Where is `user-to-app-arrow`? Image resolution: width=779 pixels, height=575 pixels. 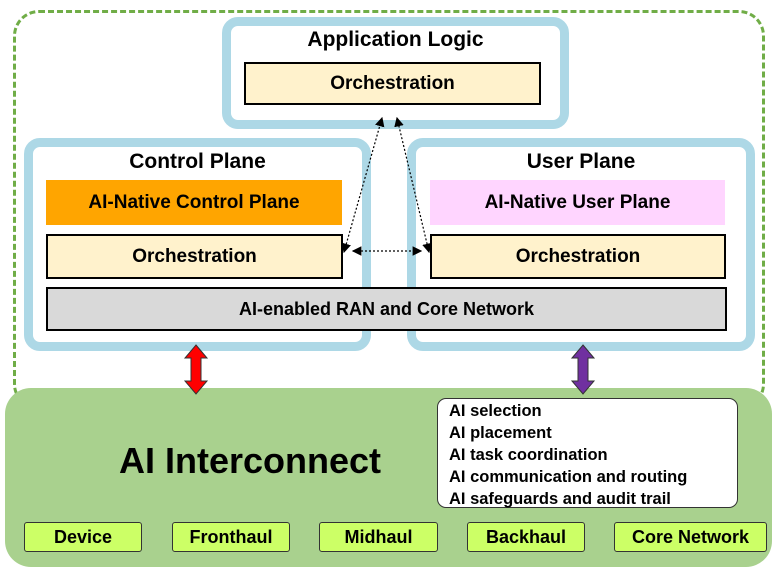 user-to-app-arrow is located at coordinates (413, 185).